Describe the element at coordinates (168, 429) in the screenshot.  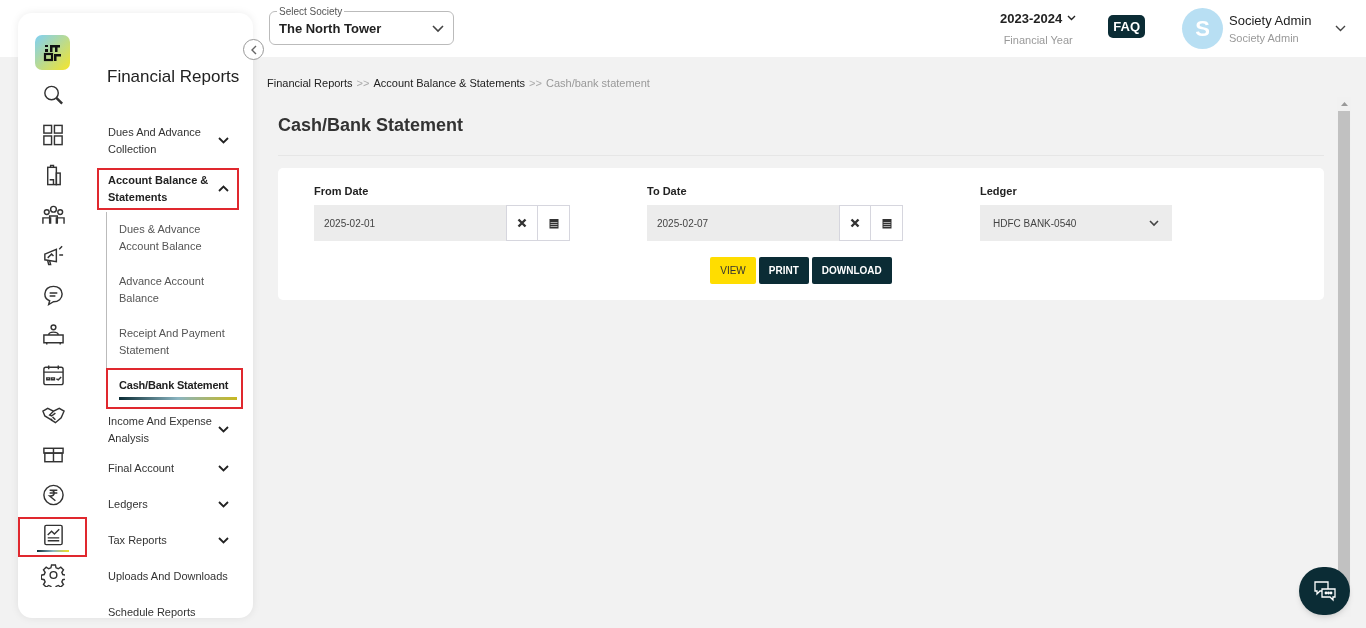
I see `menu-item: Income And Expense Analysis` at that location.